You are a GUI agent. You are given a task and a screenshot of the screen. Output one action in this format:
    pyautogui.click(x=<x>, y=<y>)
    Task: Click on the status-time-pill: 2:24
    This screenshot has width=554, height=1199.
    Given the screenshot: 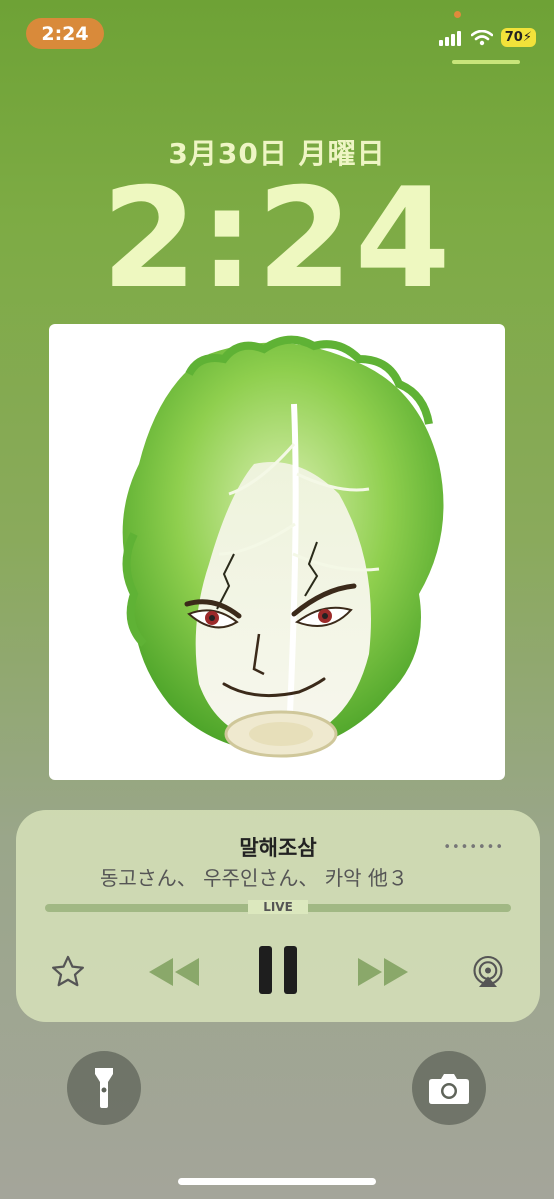 What is the action you would take?
    pyautogui.click(x=65, y=33)
    